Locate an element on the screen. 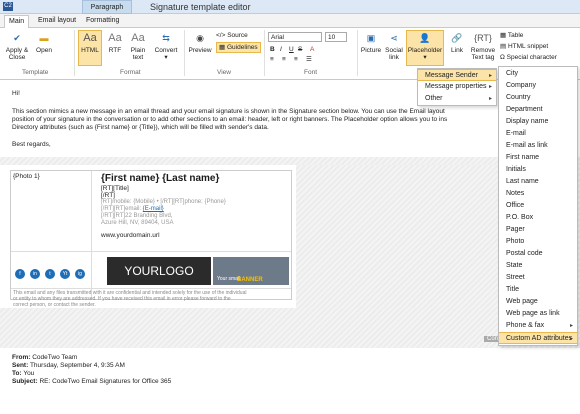 This screenshot has height=414, width=580. bold-button: B is located at coordinates (272, 49).